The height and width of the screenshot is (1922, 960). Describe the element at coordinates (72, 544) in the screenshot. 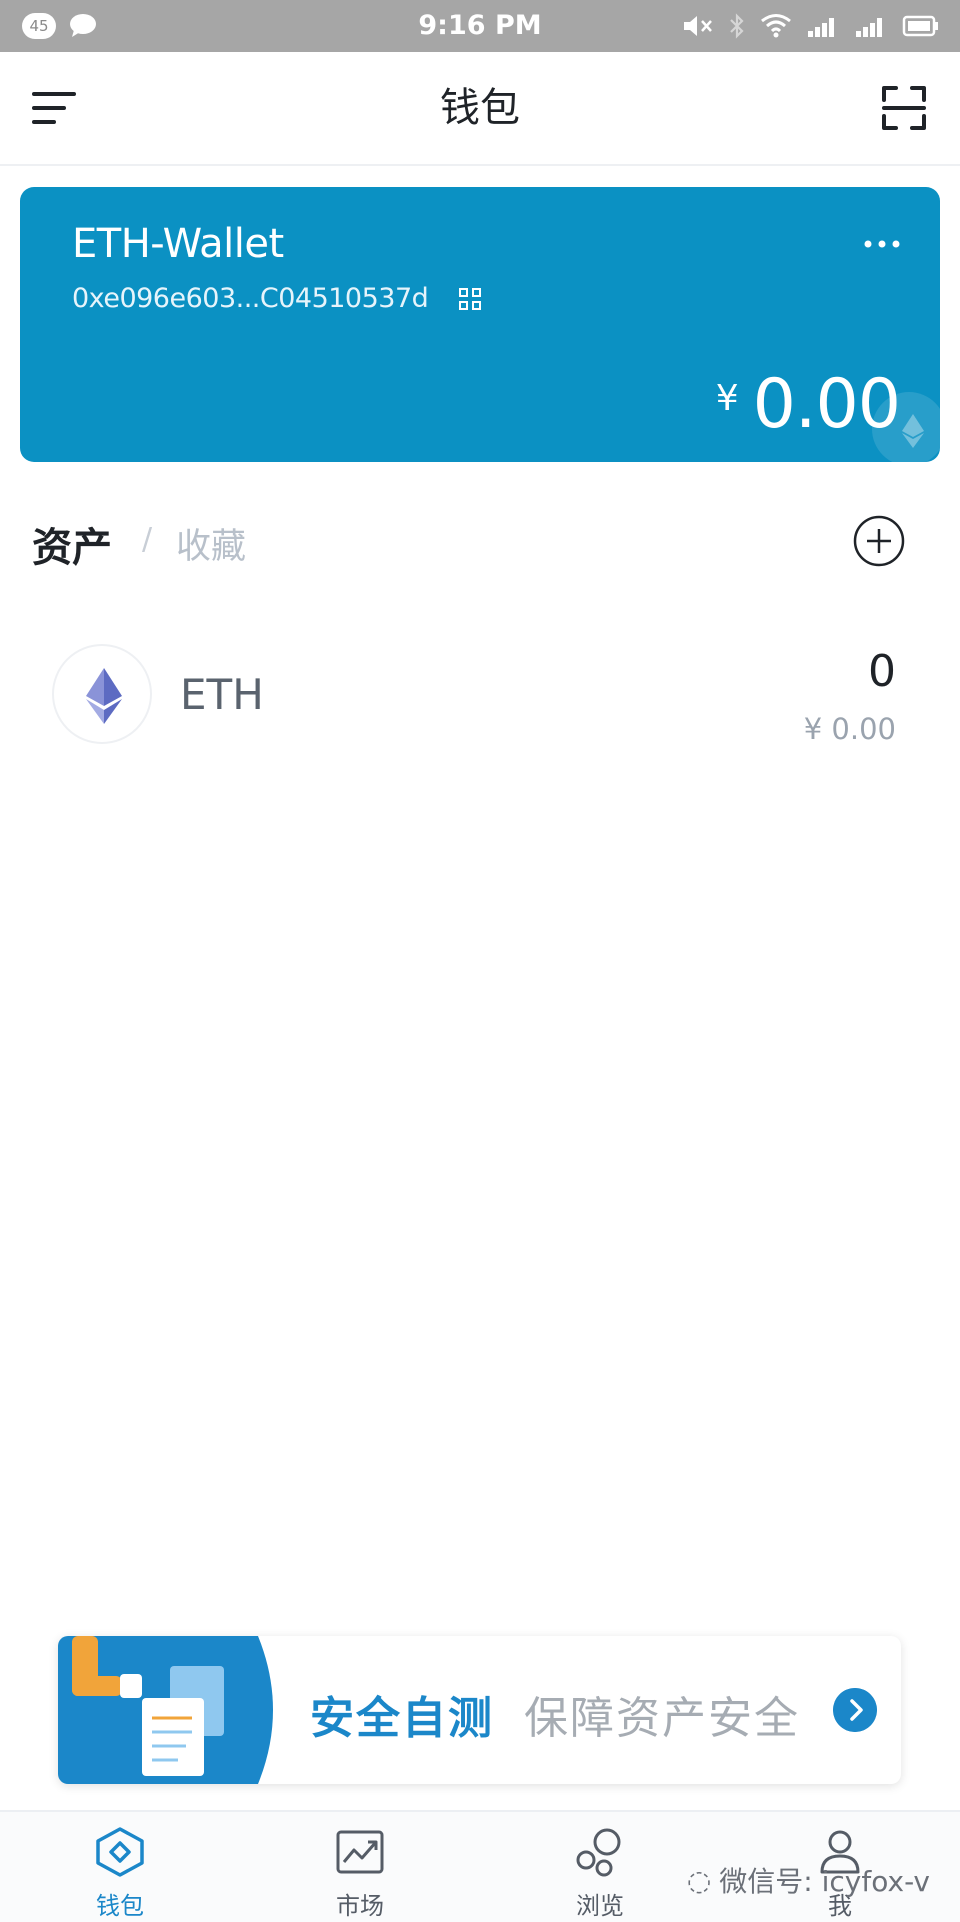

I see `tab-assets: 资产` at that location.